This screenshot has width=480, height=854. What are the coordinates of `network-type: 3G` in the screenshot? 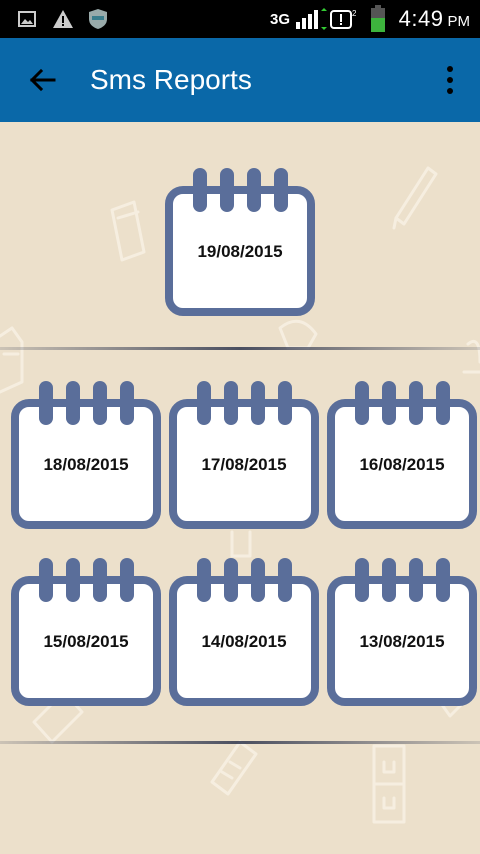 It's located at (280, 19).